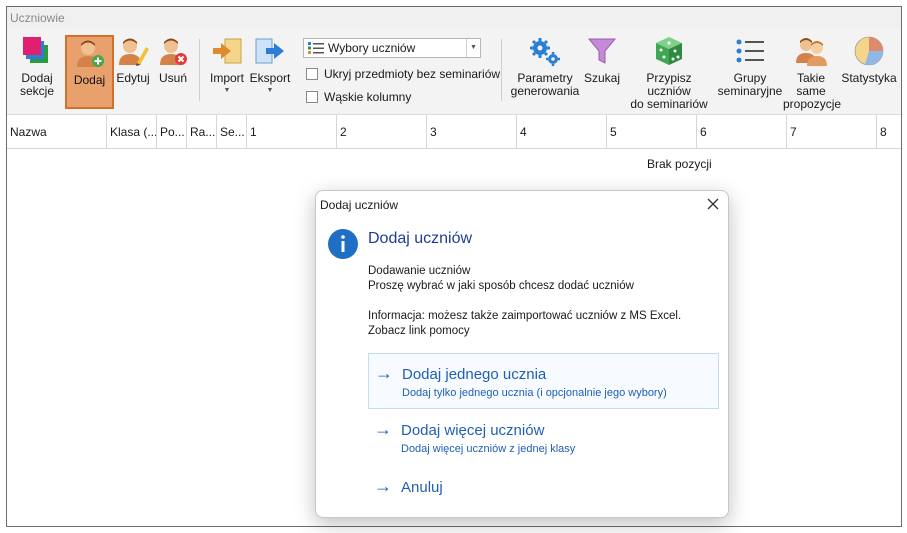 This screenshot has height=533, width=907. I want to click on window-title: Uczniowie, so click(454, 18).